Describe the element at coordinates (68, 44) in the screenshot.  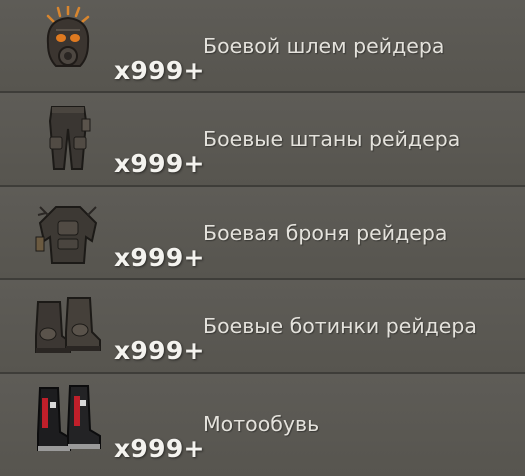
I see `raider-helmet-icon` at that location.